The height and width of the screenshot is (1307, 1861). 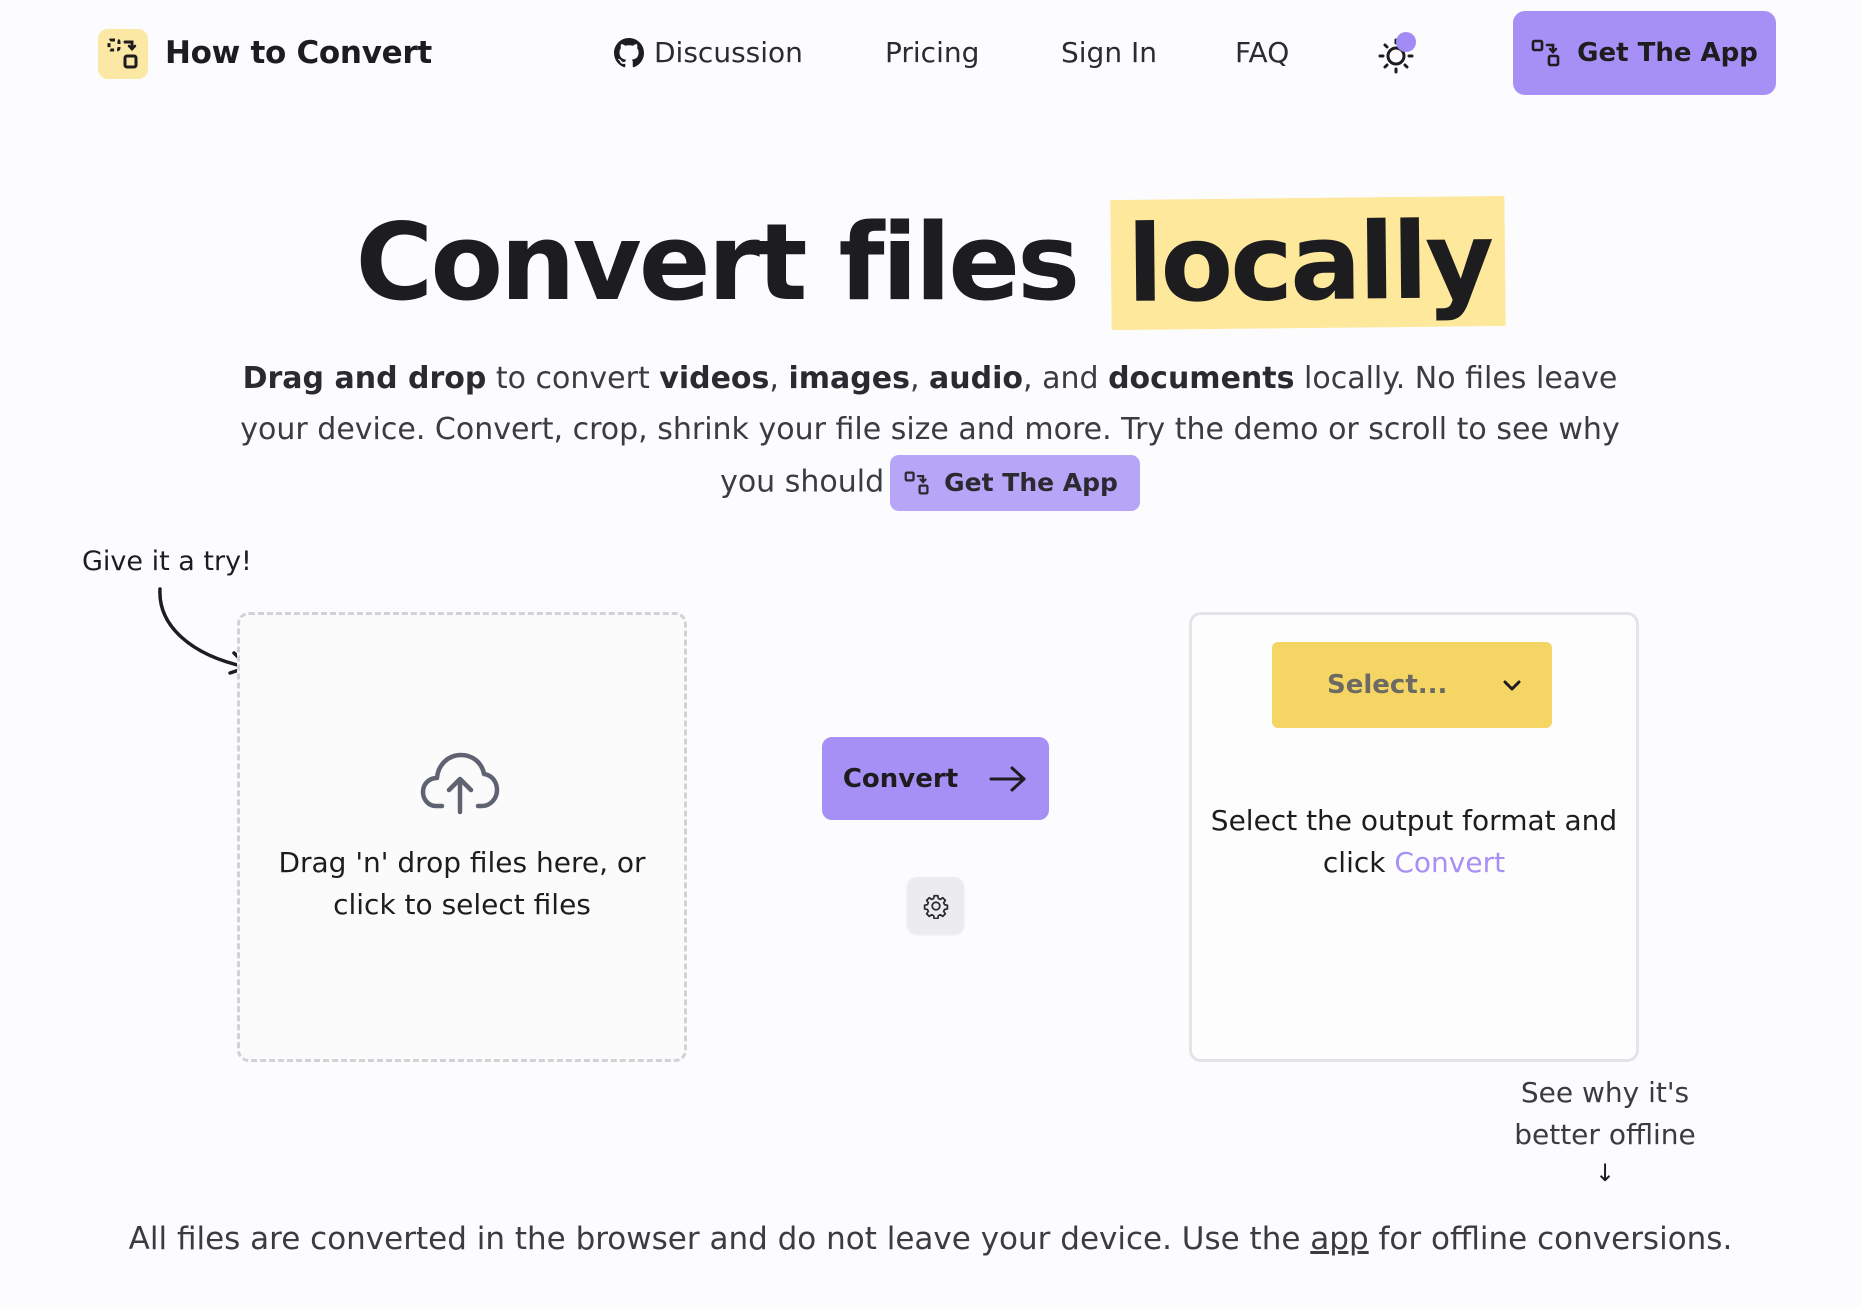 I want to click on theme-indicator-dot, so click(x=1406, y=42).